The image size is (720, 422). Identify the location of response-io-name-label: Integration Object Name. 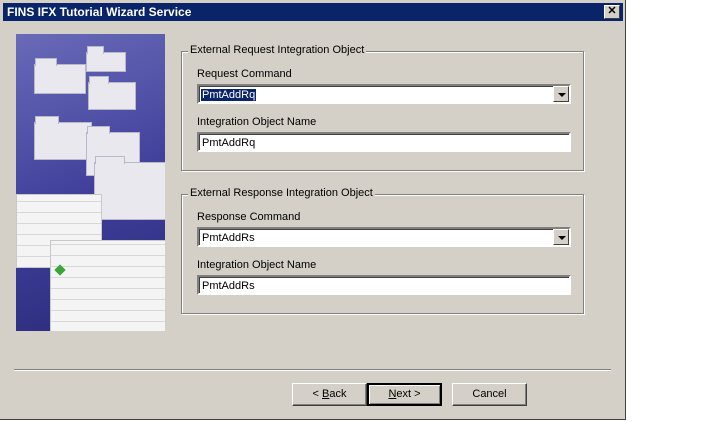
(257, 265).